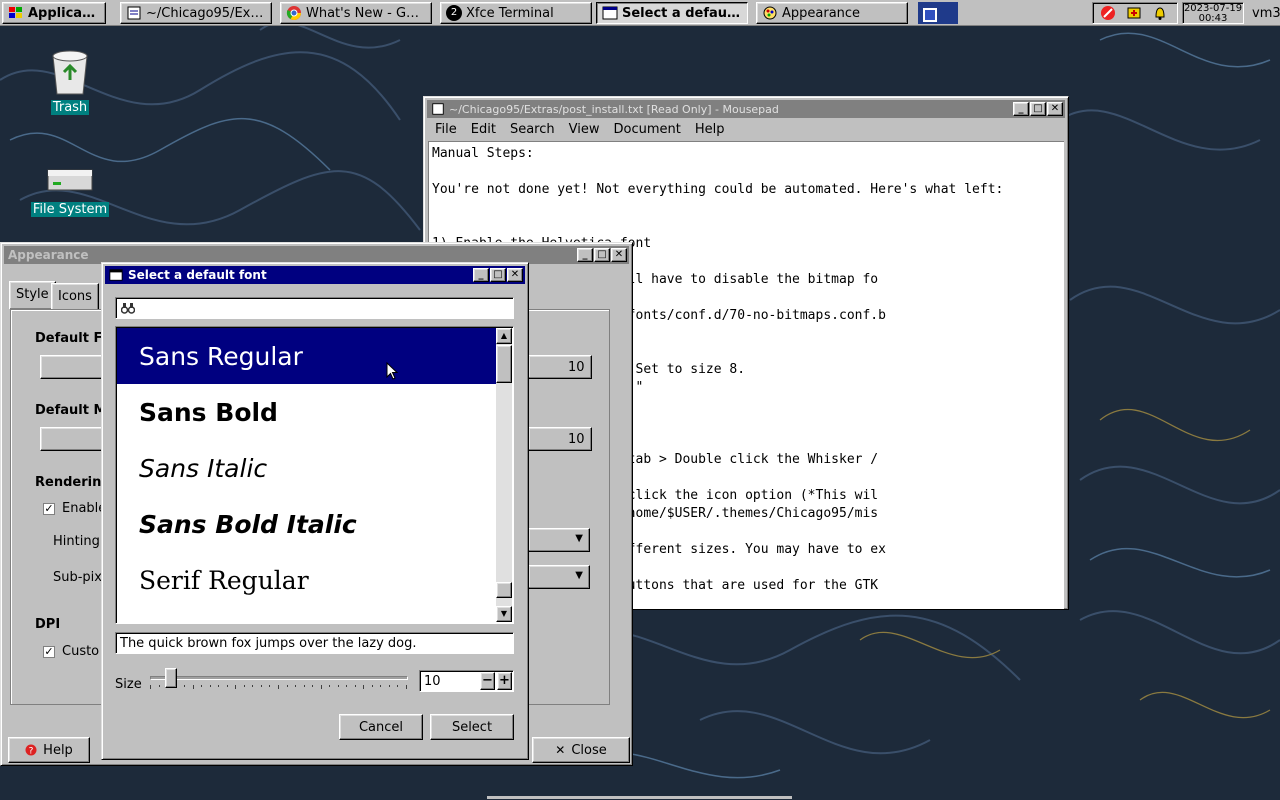  What do you see at coordinates (48, 624) in the screenshot?
I see `dpi-heading: DPI` at bounding box center [48, 624].